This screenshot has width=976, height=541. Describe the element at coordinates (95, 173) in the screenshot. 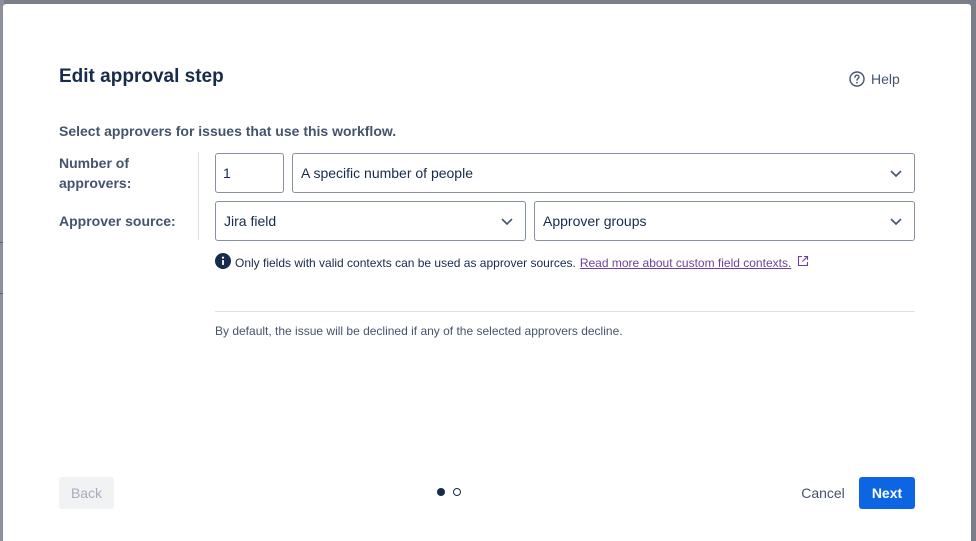

I see `number-of-approvers-label: Number of approvers:` at that location.